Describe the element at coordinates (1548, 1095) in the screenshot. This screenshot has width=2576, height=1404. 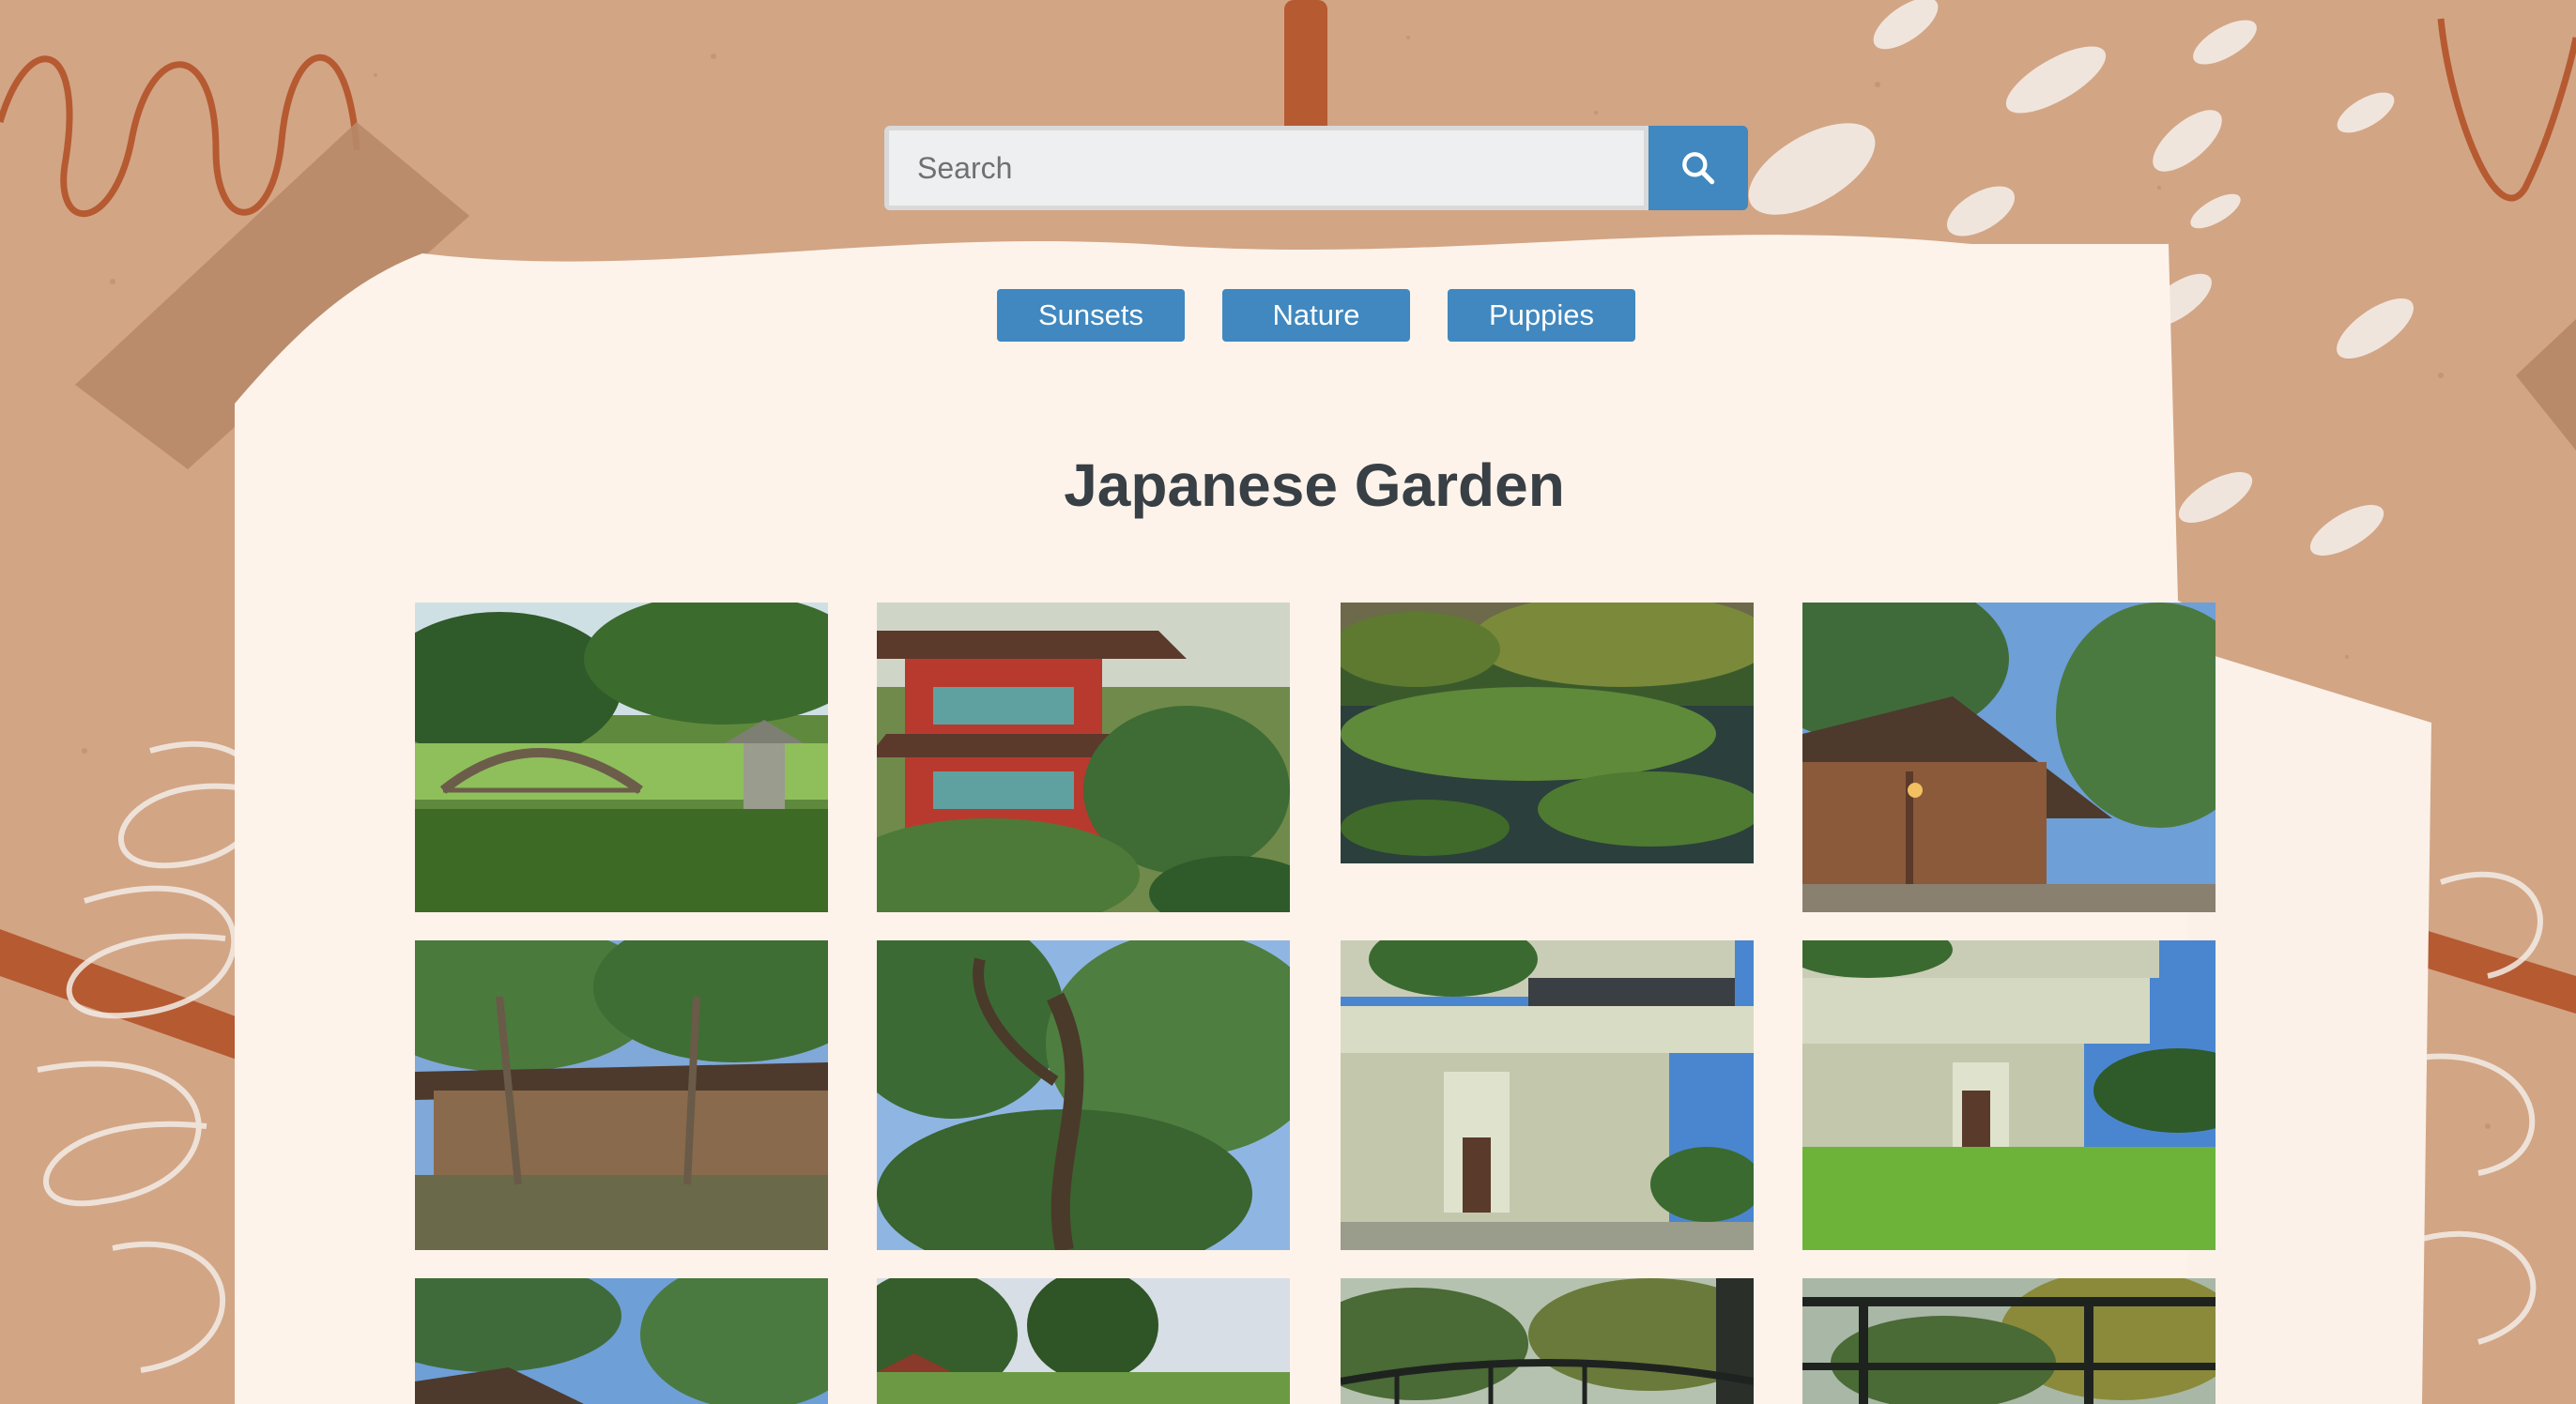
I see `photo-concrete-building` at that location.